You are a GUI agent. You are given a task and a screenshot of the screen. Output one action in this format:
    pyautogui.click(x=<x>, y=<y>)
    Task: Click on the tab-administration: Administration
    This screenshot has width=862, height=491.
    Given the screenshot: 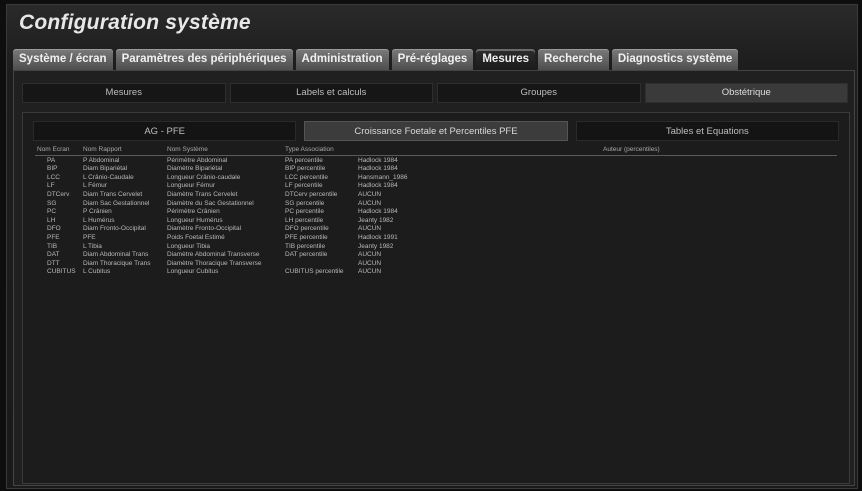 What is the action you would take?
    pyautogui.click(x=342, y=59)
    